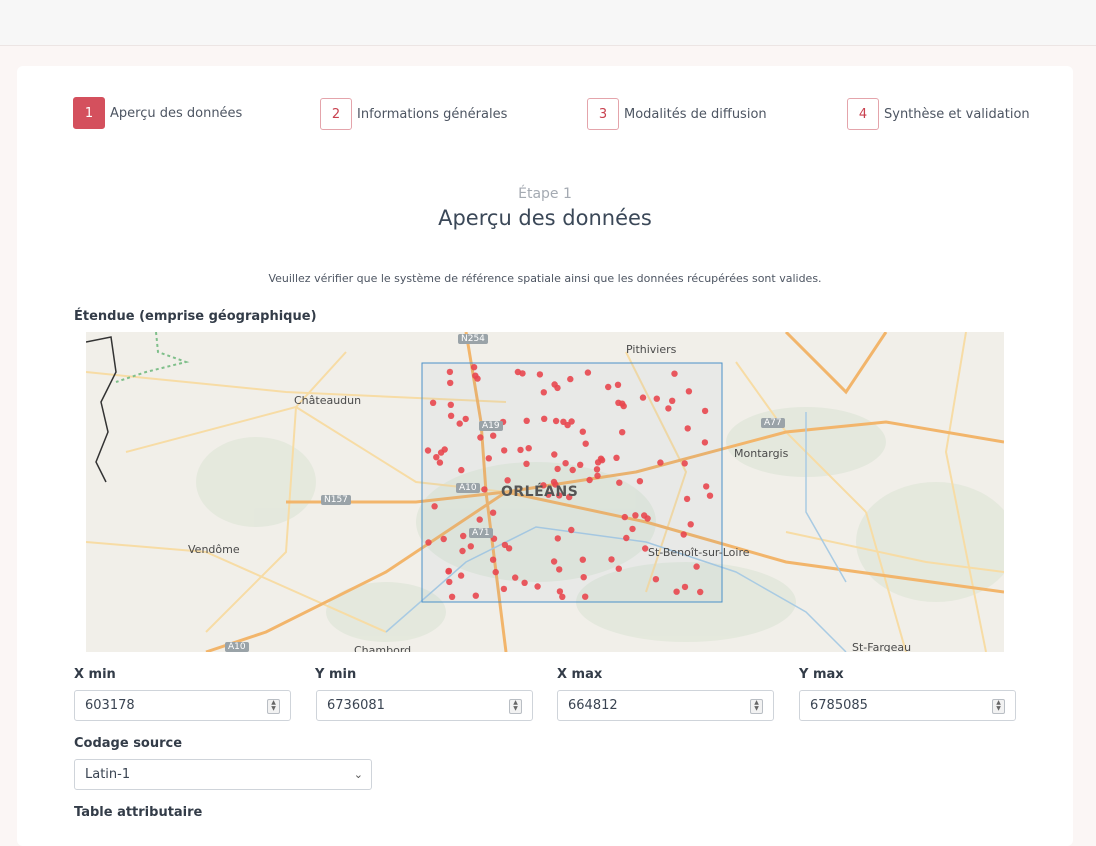 The height and width of the screenshot is (846, 1096). I want to click on step-2-label: Informations générales, so click(432, 114).